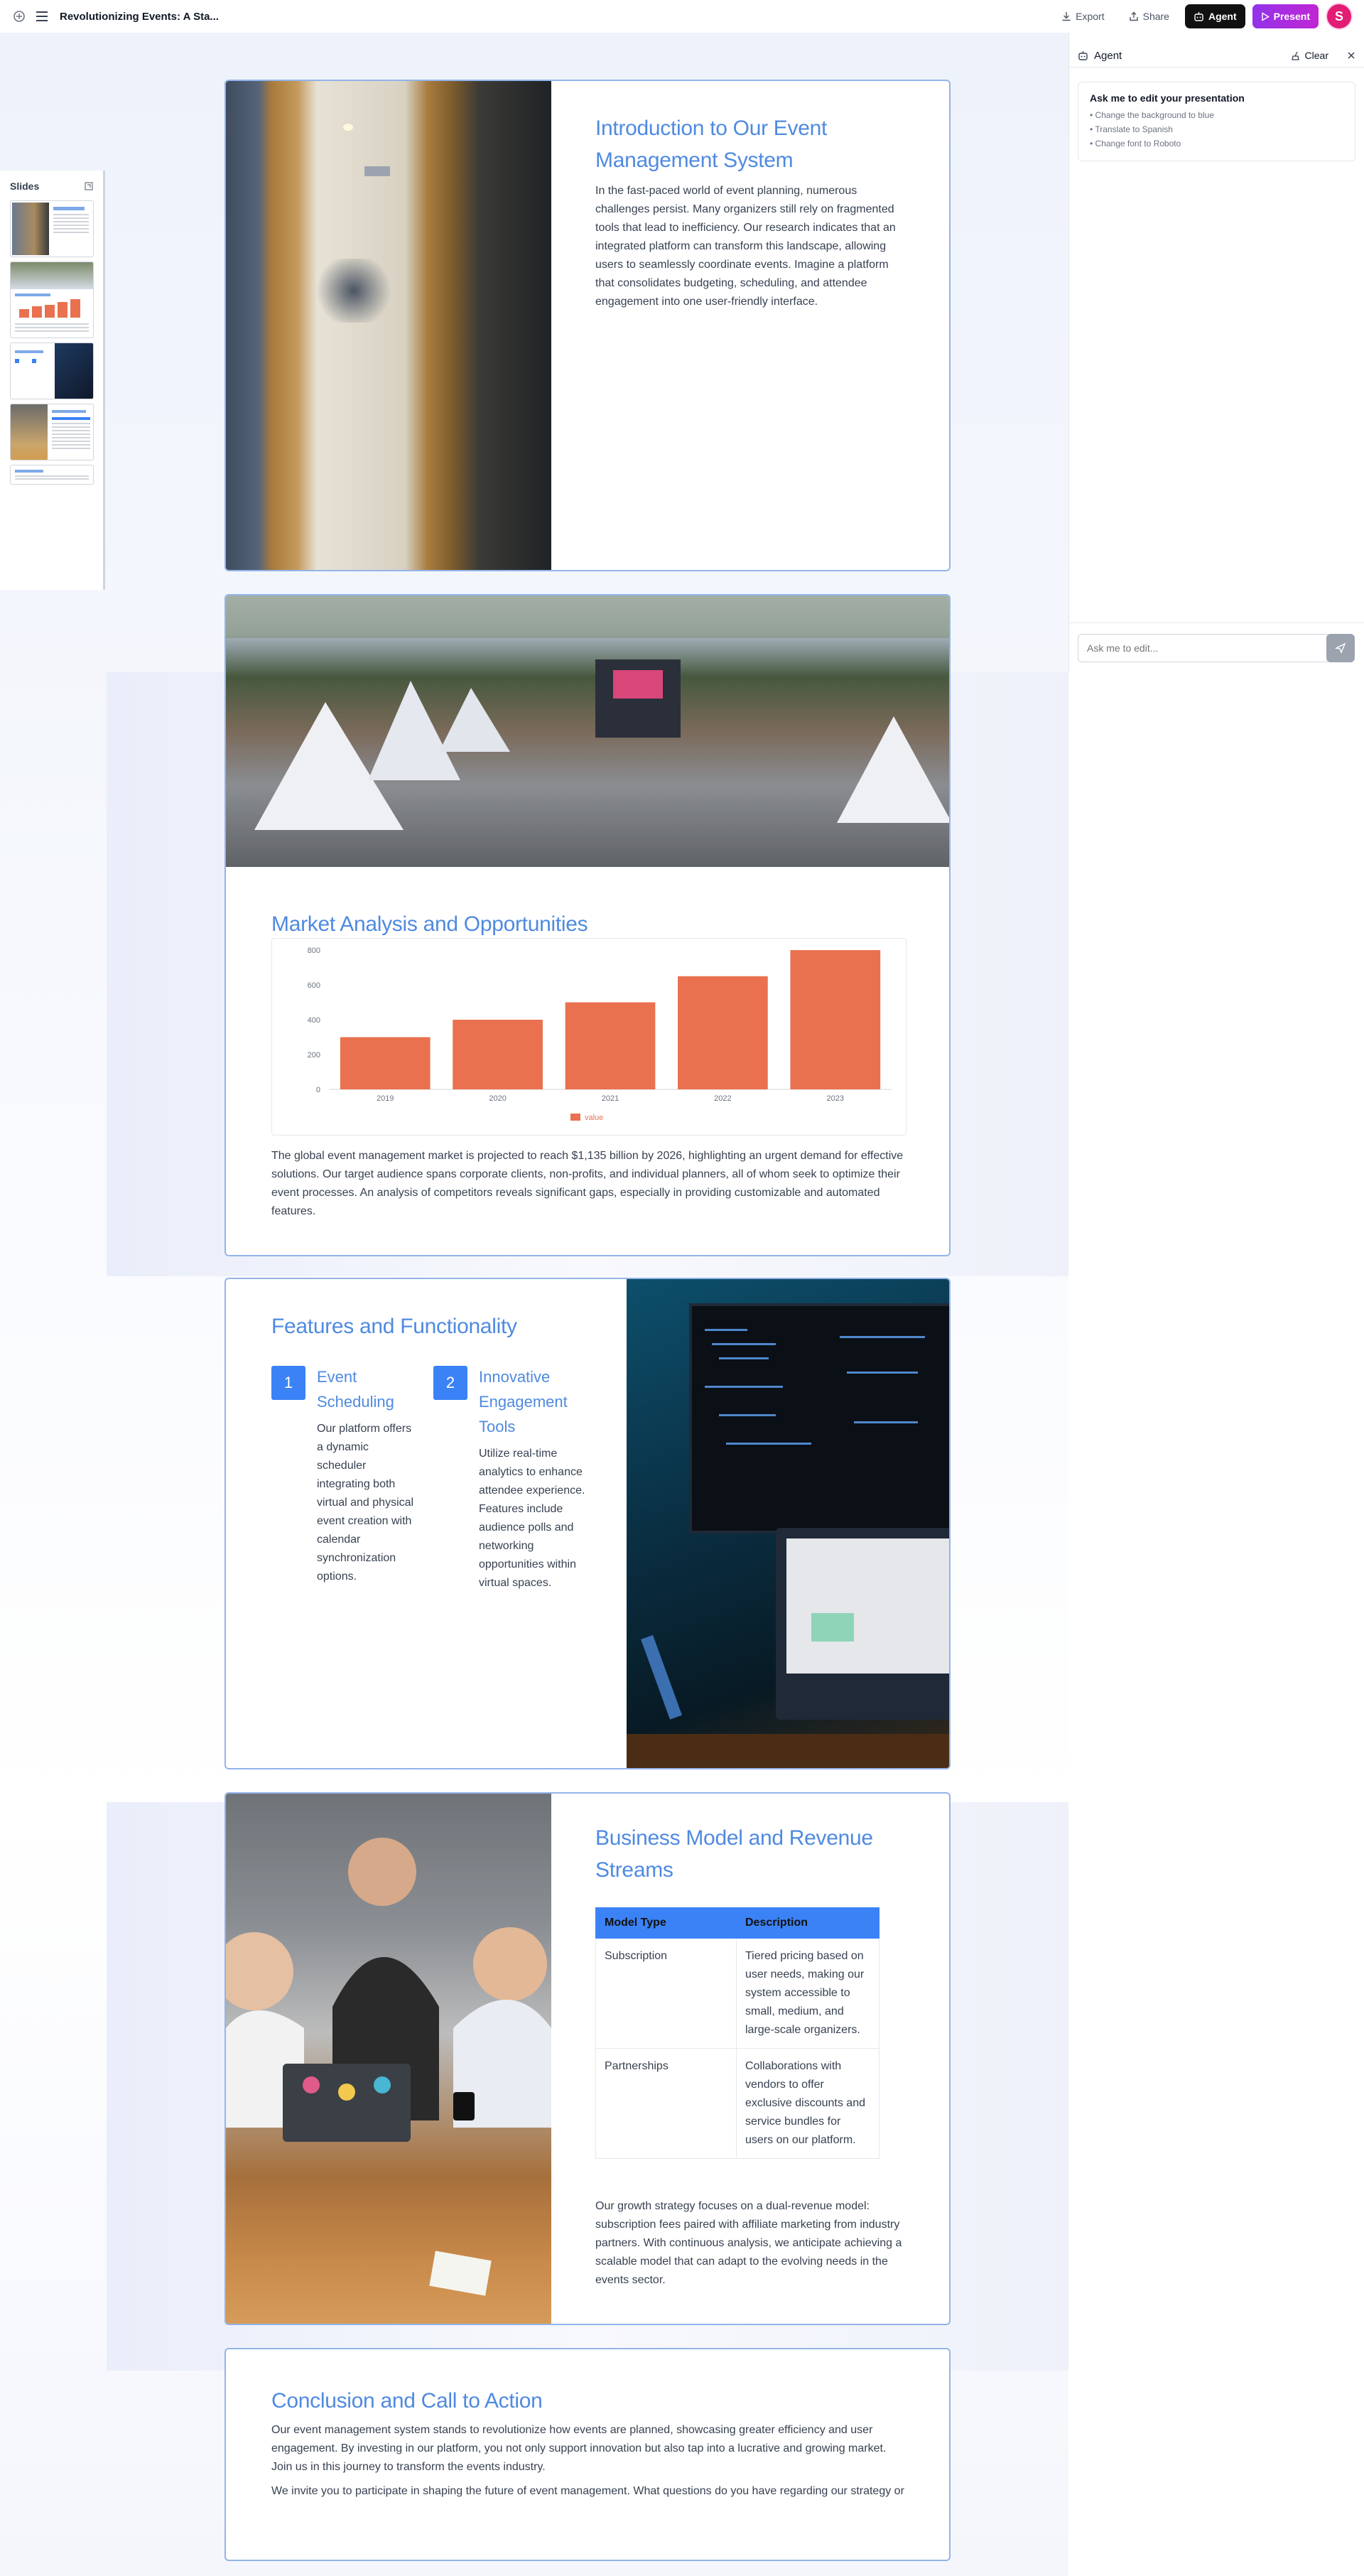  What do you see at coordinates (1223, 16) in the screenshot?
I see `agent-label: Agent` at bounding box center [1223, 16].